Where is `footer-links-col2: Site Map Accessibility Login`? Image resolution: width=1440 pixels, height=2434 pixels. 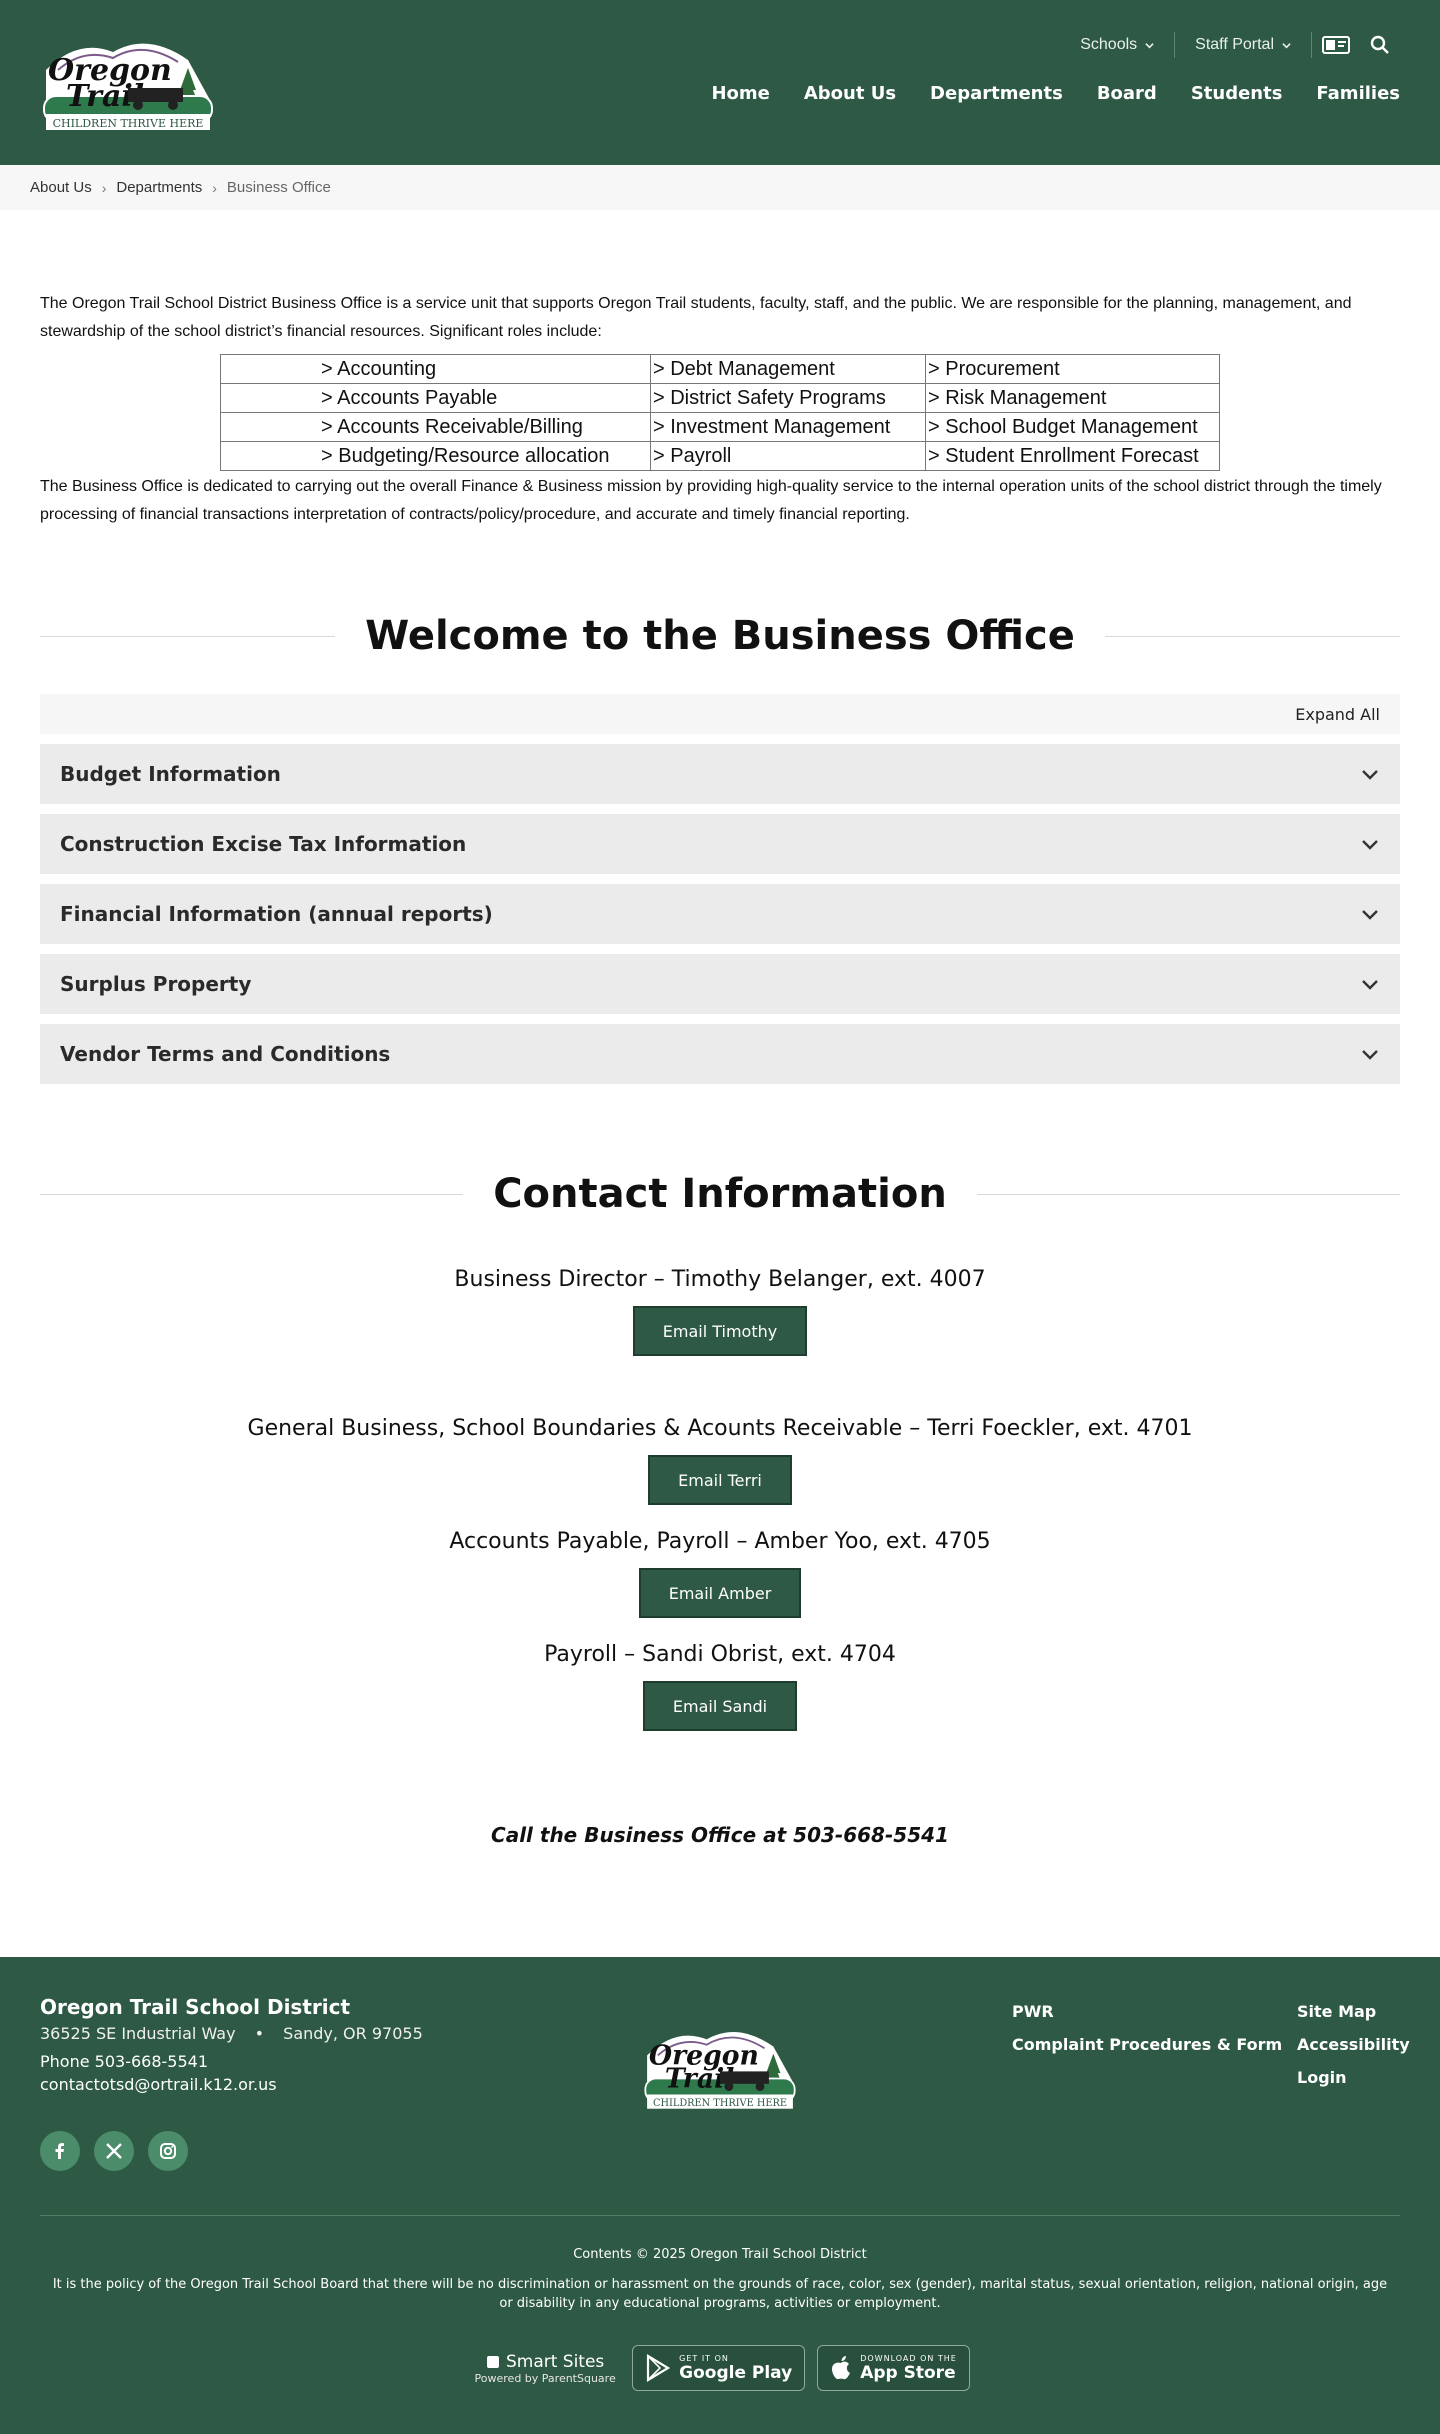 footer-links-col2: Site Map Accessibility Login is located at coordinates (1353, 2044).